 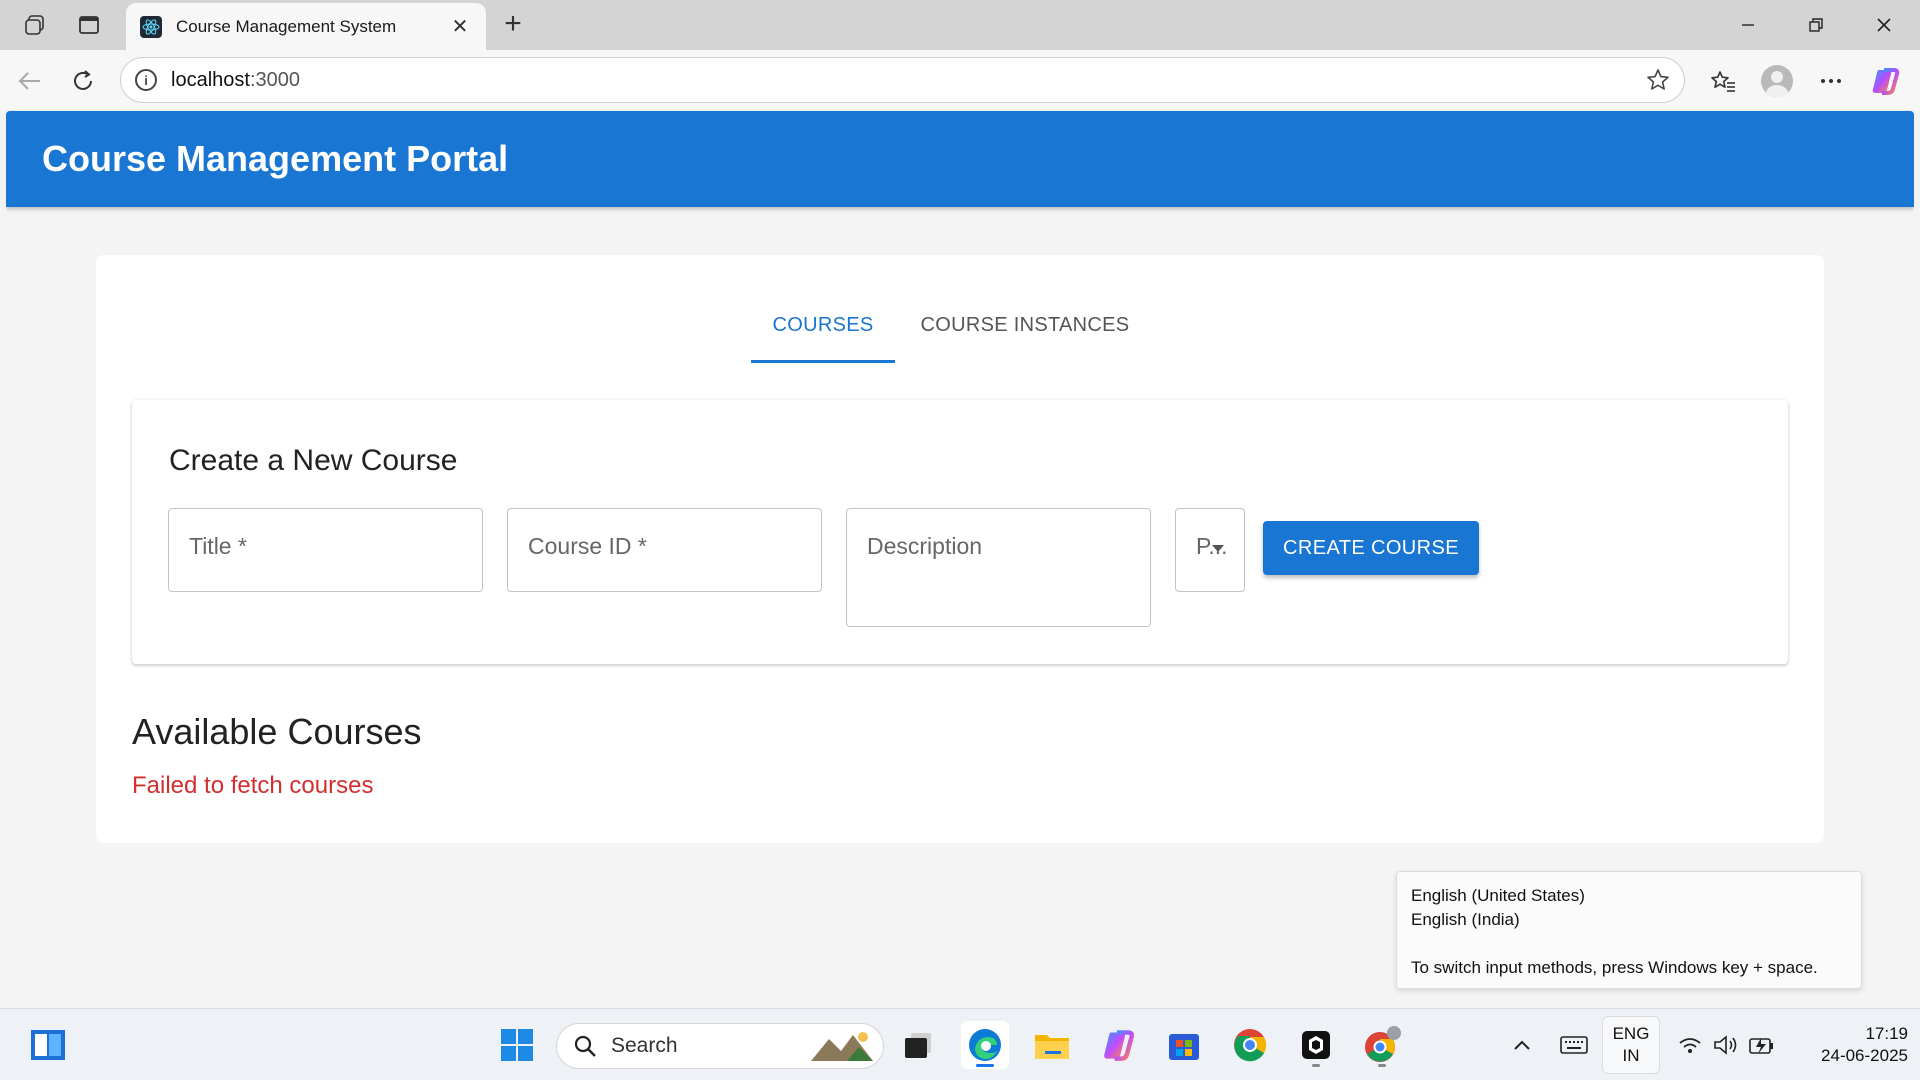 I want to click on minimize-icon, so click(x=1748, y=25).